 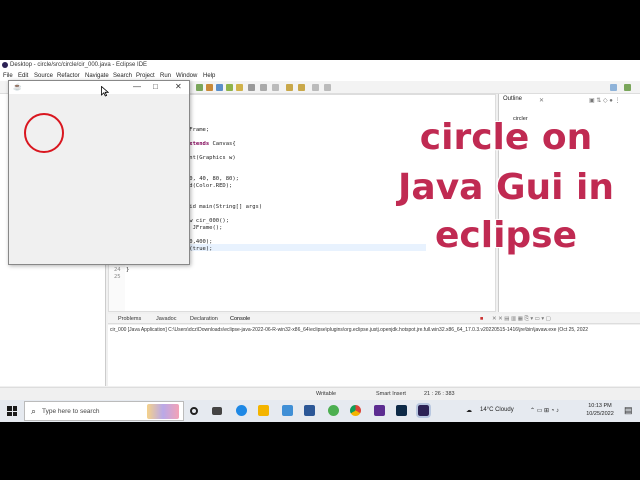 I want to click on menu-refactor: Refactor, so click(x=68, y=76).